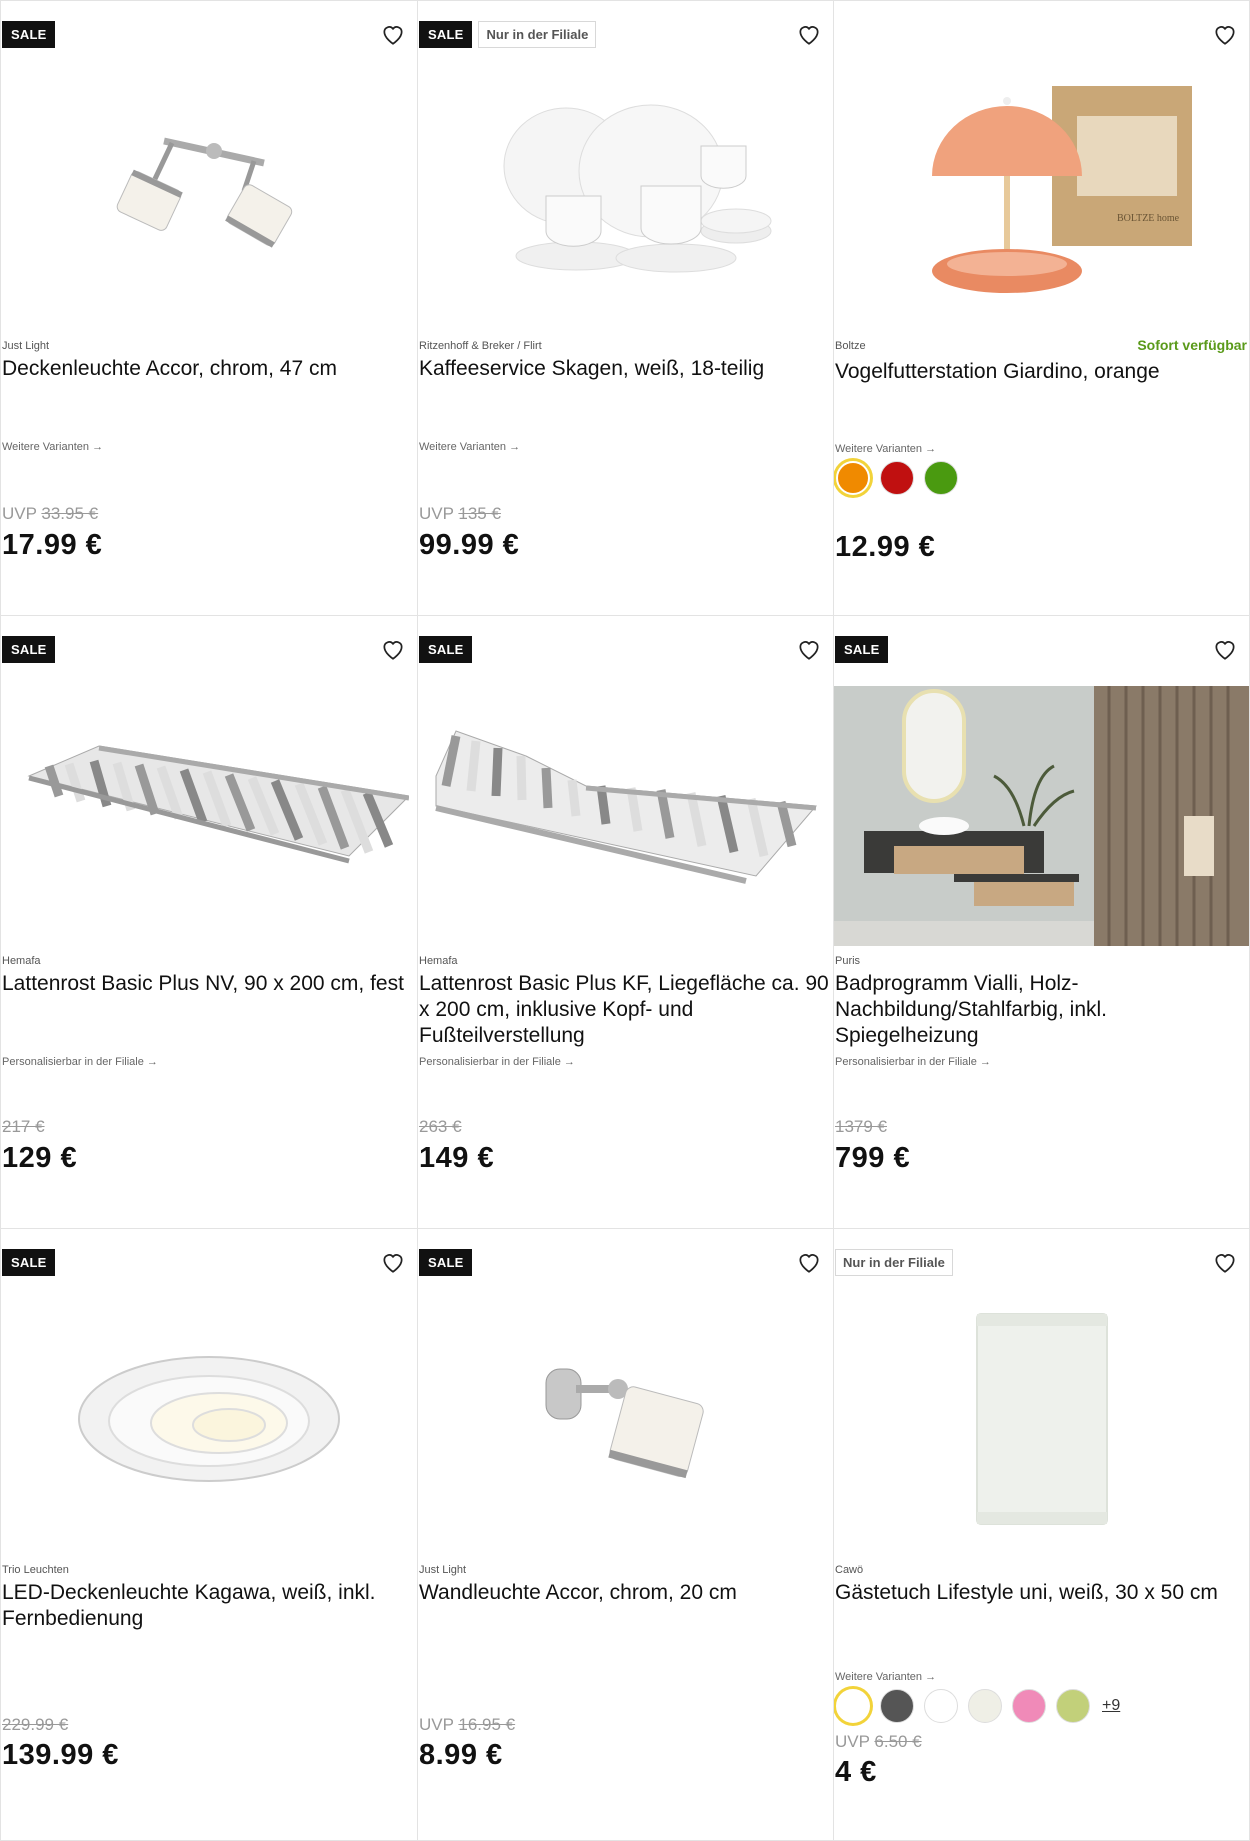  What do you see at coordinates (461, 1755) in the screenshot?
I see `price: 8.99 €` at bounding box center [461, 1755].